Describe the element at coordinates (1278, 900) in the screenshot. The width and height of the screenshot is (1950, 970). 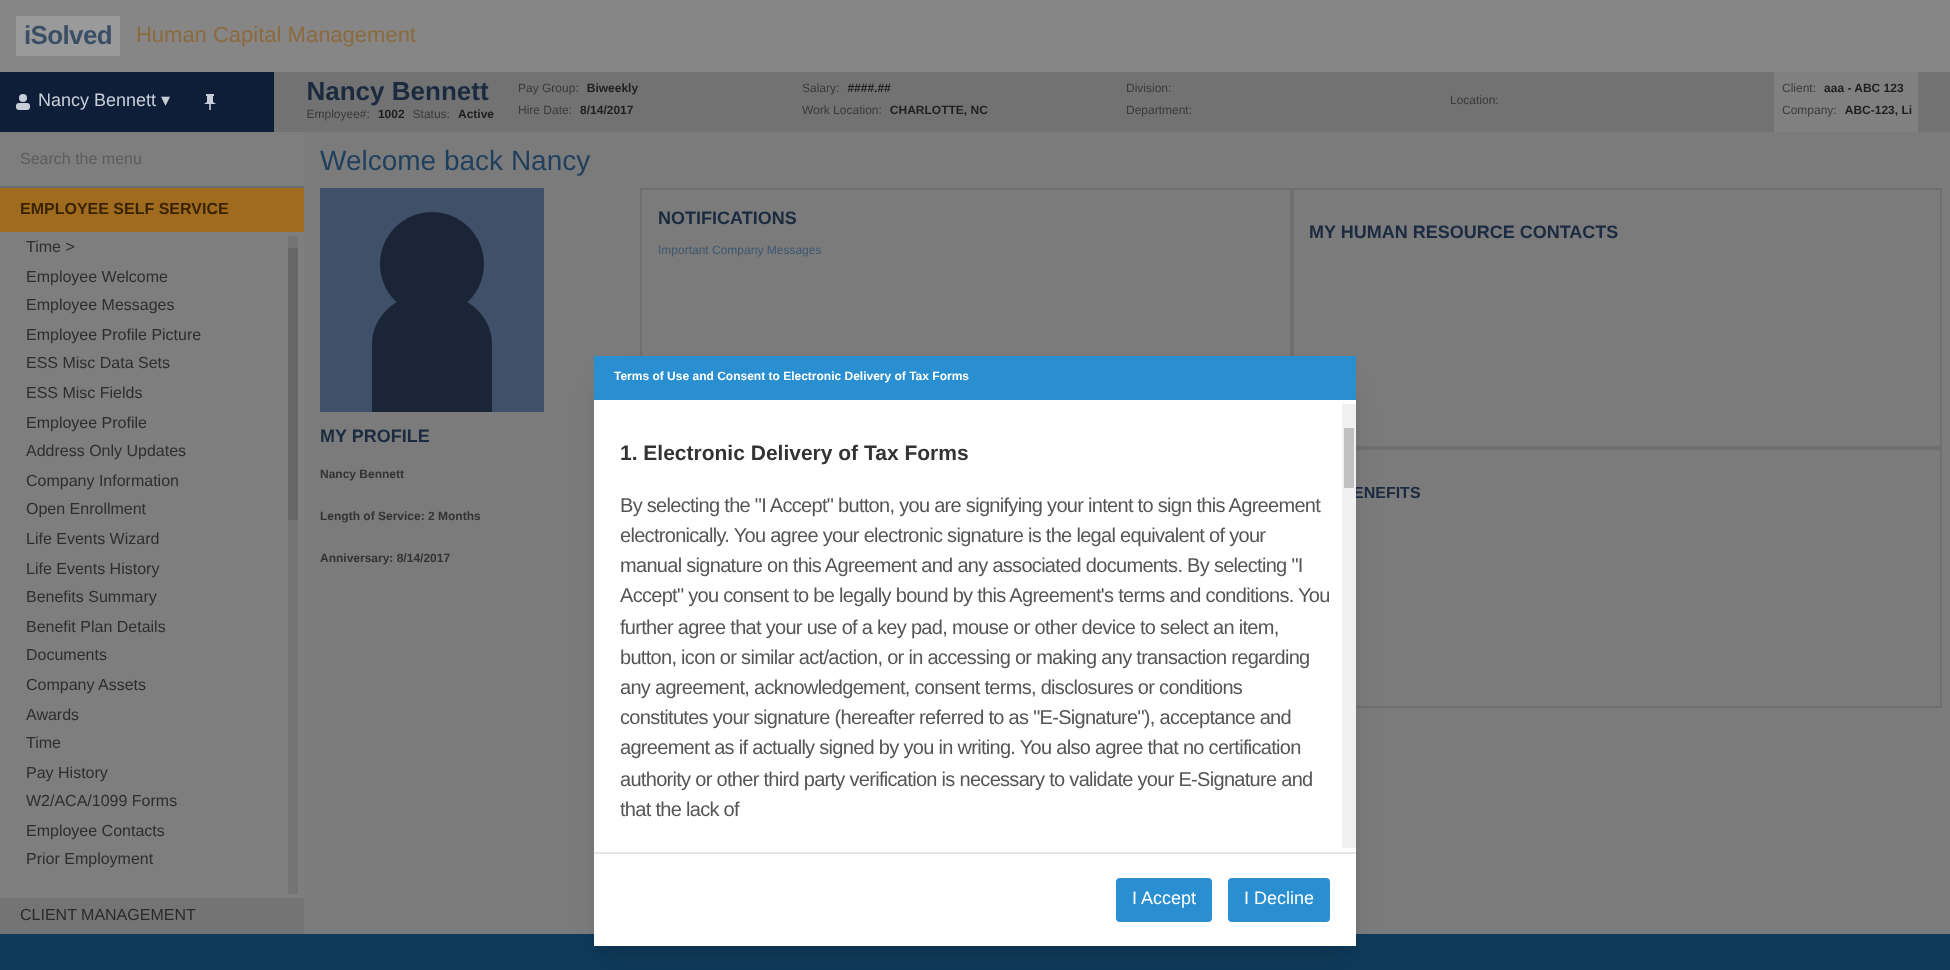
I see `decline-button: I Decline` at that location.